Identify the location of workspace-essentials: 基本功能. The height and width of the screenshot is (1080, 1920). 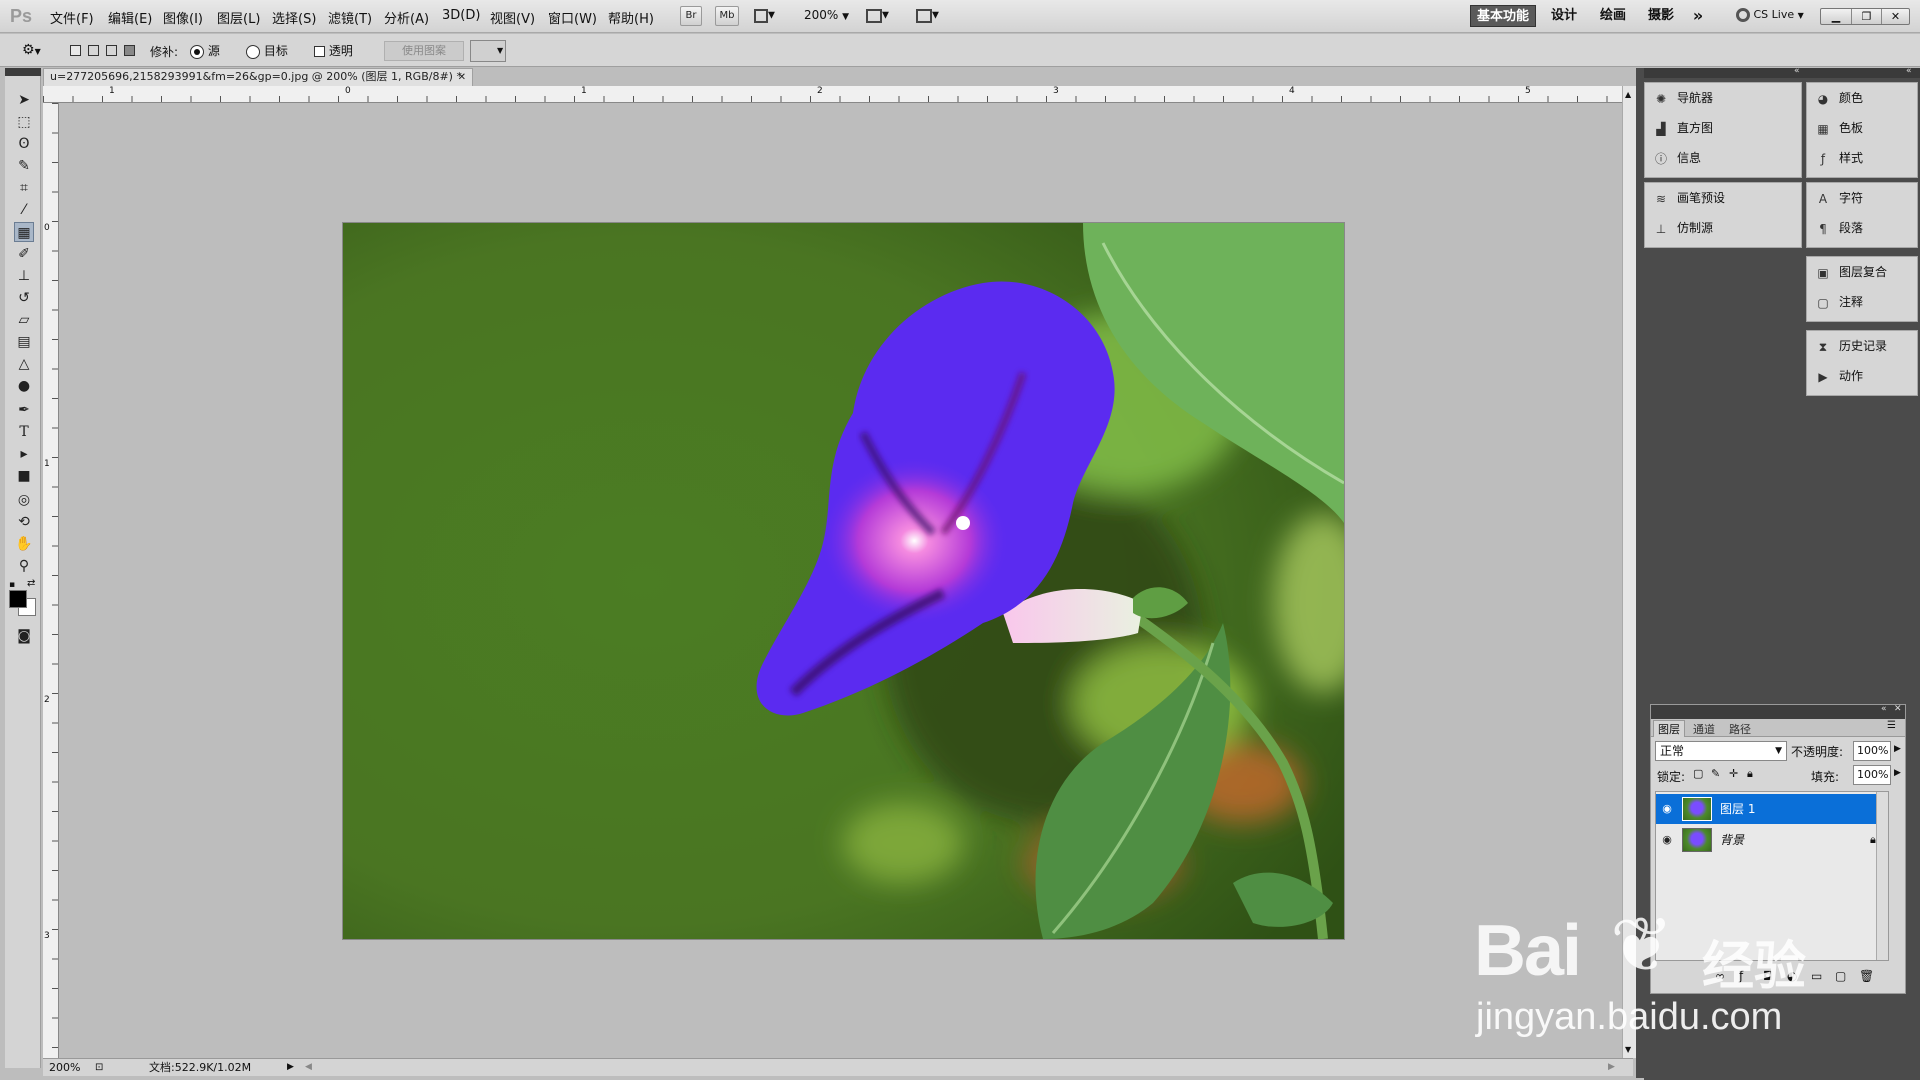
(1503, 16).